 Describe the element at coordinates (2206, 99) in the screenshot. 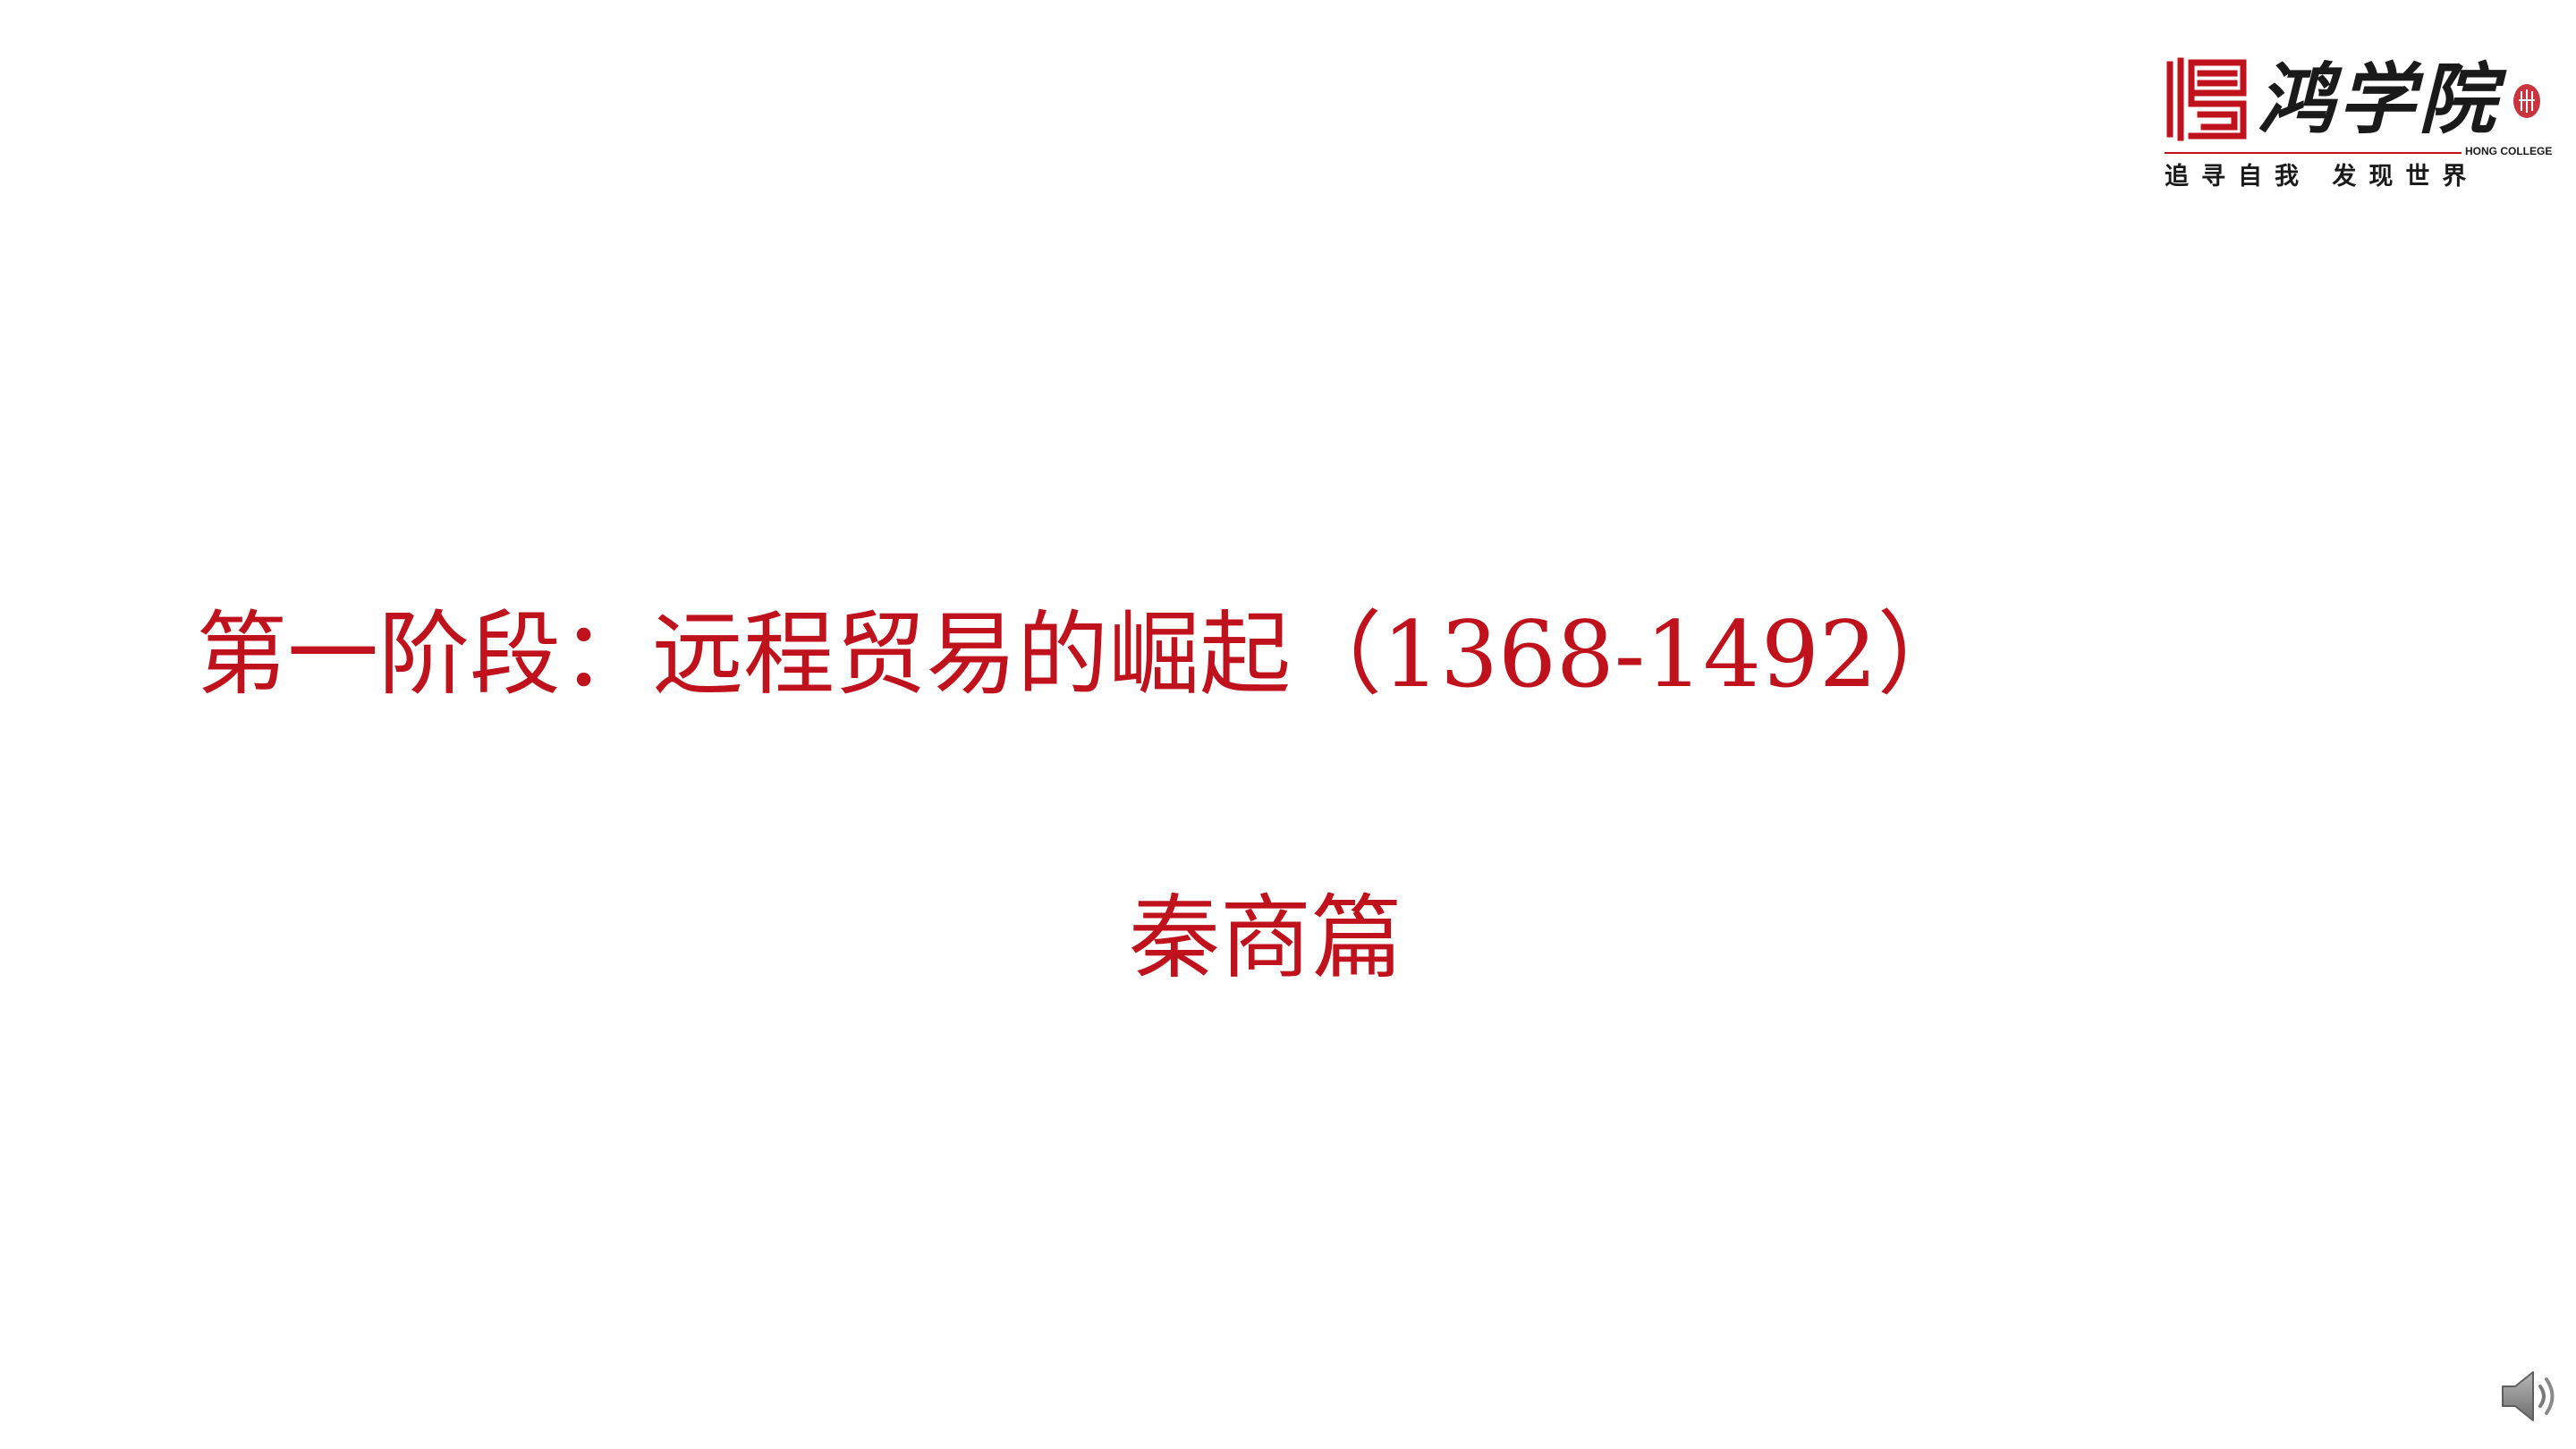

I see `hong-college-emblem-icon` at that location.